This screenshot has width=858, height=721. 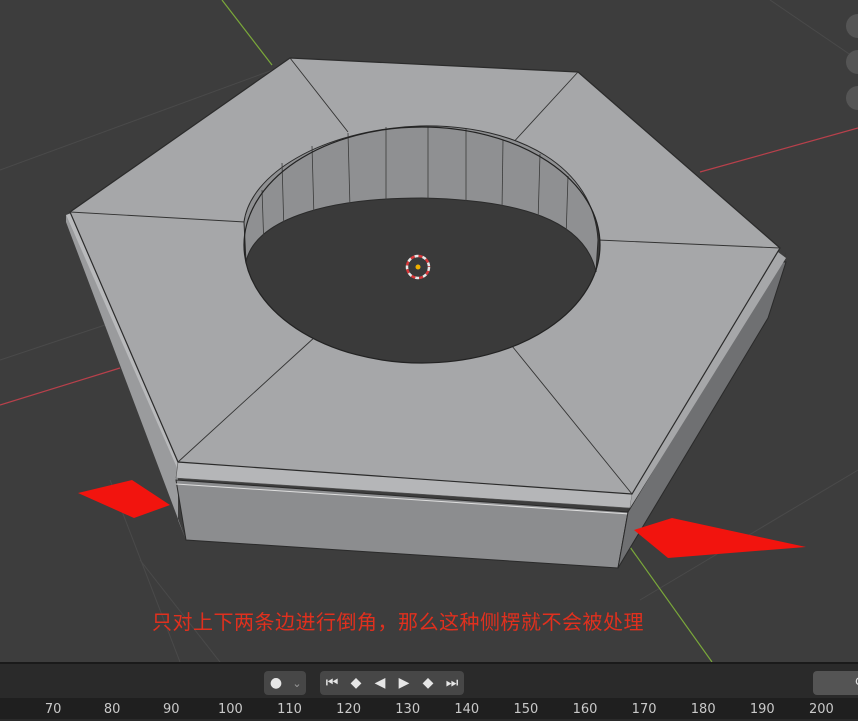 What do you see at coordinates (452, 683) in the screenshot?
I see `jump-to-end-button: ⏭` at bounding box center [452, 683].